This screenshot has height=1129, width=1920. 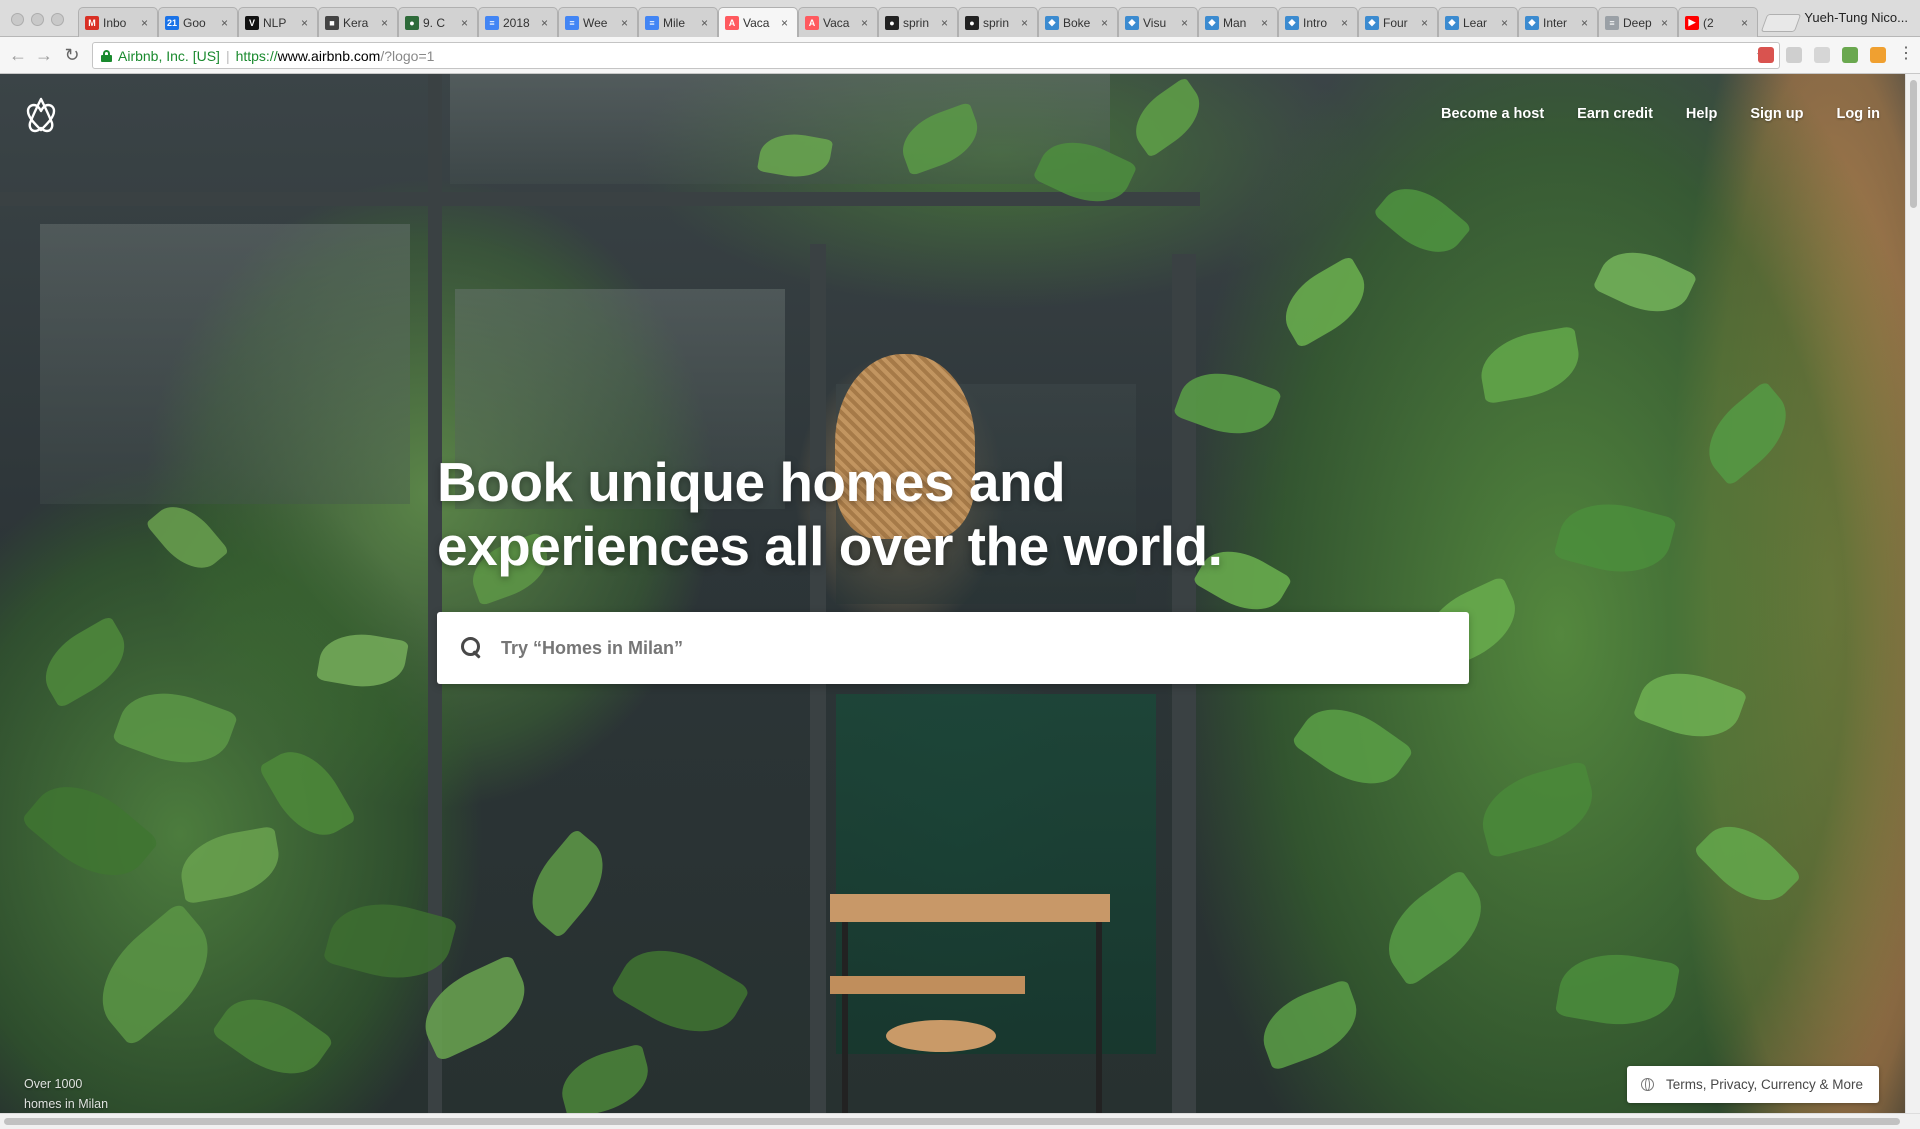 What do you see at coordinates (92, 22) in the screenshot?
I see `gmail-icon: M` at bounding box center [92, 22].